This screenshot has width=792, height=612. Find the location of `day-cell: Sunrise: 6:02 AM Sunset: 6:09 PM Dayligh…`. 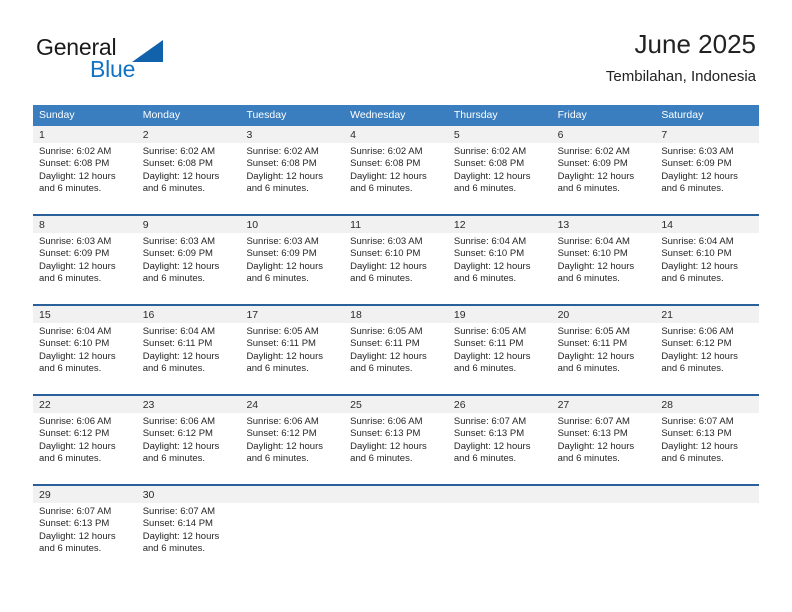

day-cell: Sunrise: 6:02 AM Sunset: 6:09 PM Dayligh… is located at coordinates (604, 173).